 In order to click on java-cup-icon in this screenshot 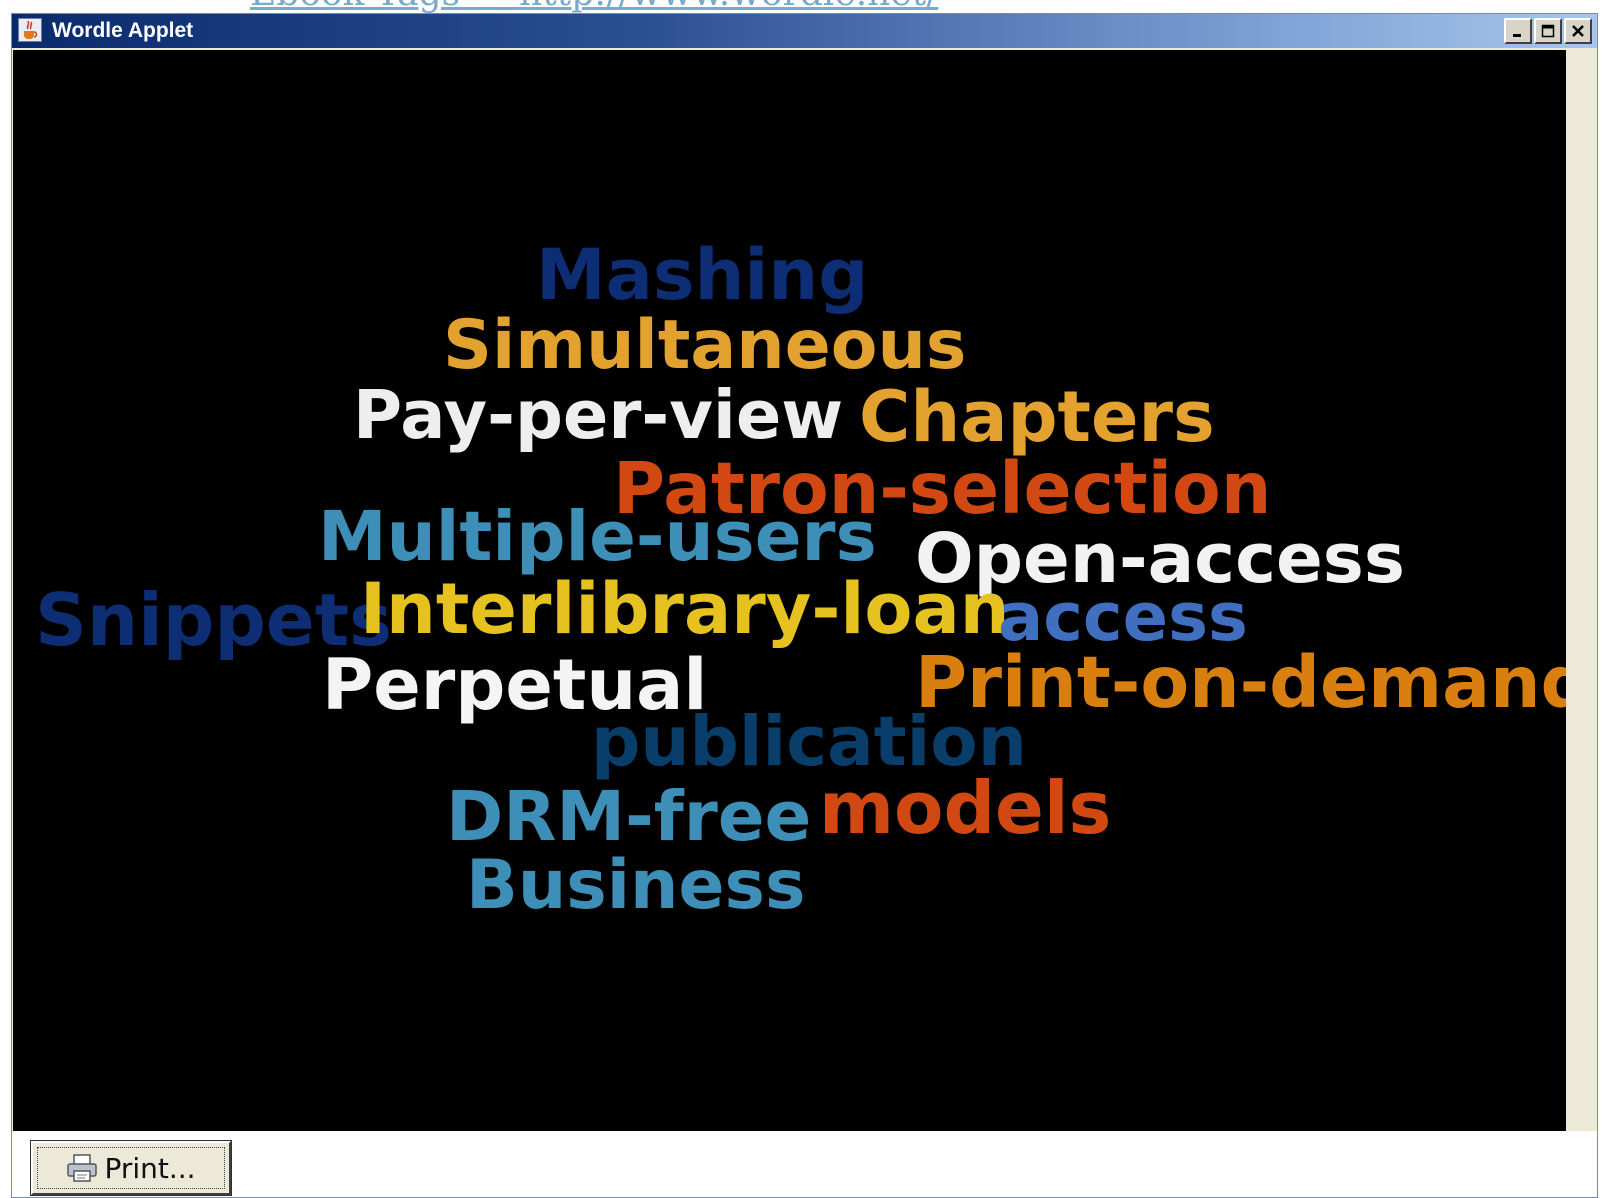, I will do `click(30, 30)`.